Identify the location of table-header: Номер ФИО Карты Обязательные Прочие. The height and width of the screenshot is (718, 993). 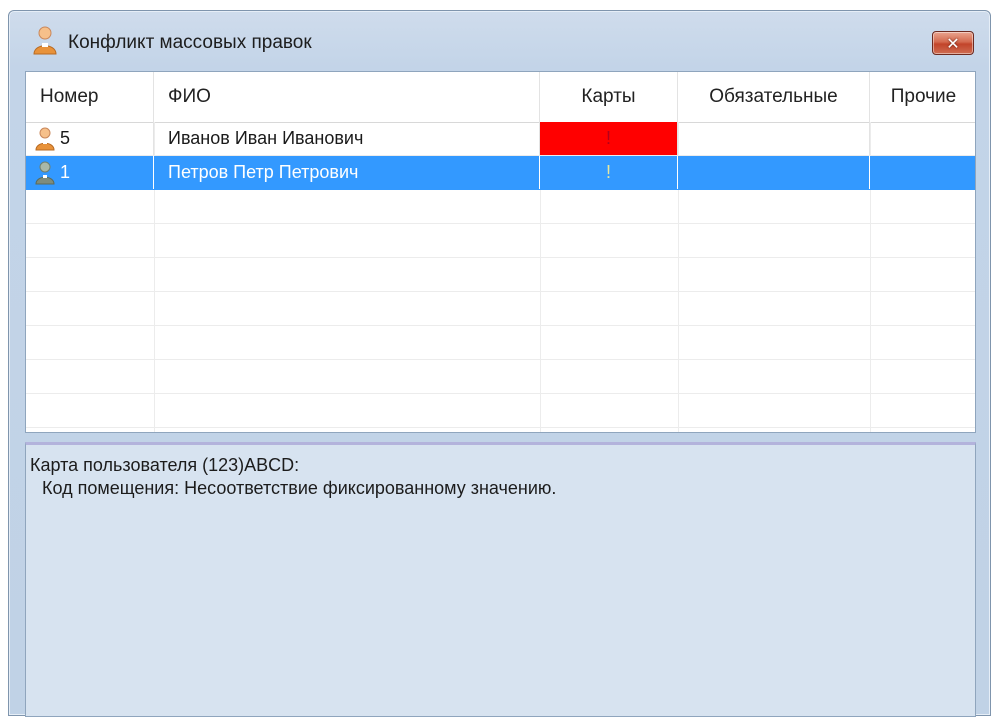
(500, 97).